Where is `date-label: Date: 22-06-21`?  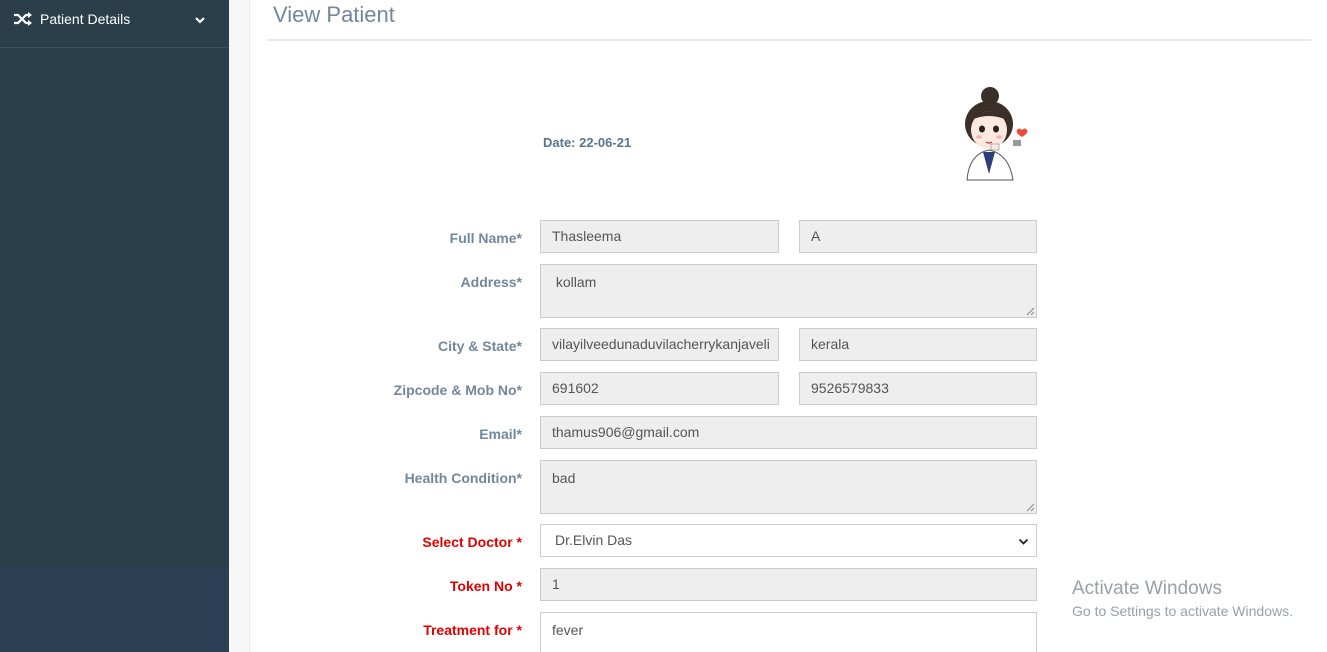 date-label: Date: 22-06-21 is located at coordinates (587, 142).